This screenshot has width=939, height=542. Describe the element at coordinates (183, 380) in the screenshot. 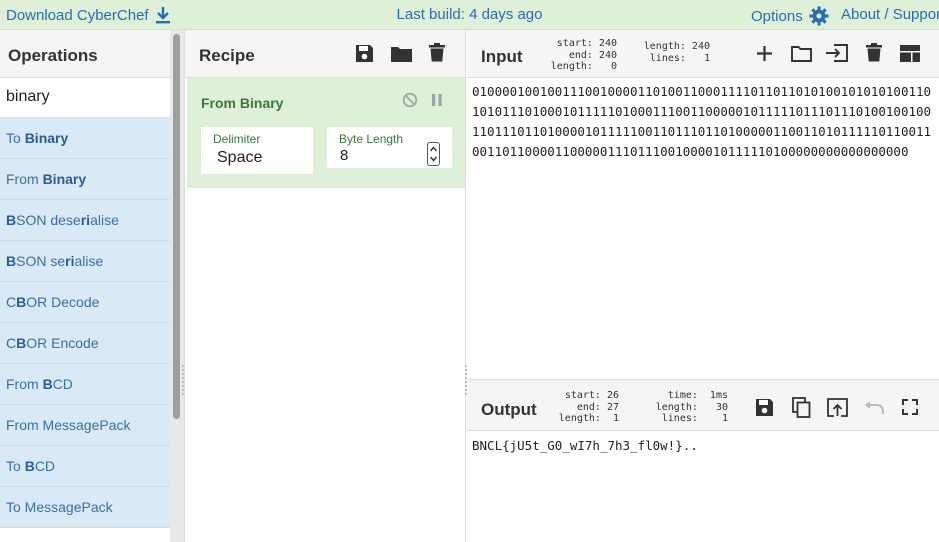

I see `recipe-resize-handle` at that location.